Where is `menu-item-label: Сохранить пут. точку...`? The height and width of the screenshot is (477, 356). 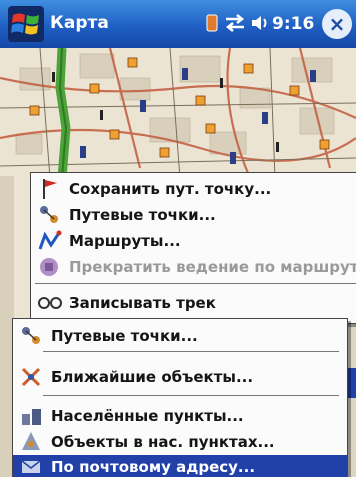
menu-item-label: Сохранить пут. точку... is located at coordinates (170, 189).